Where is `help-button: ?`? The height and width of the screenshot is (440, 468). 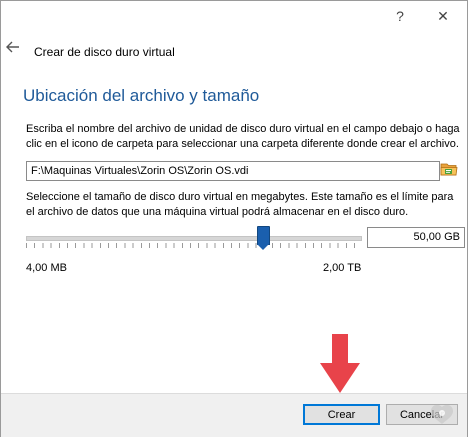
help-button: ? is located at coordinates (400, 16).